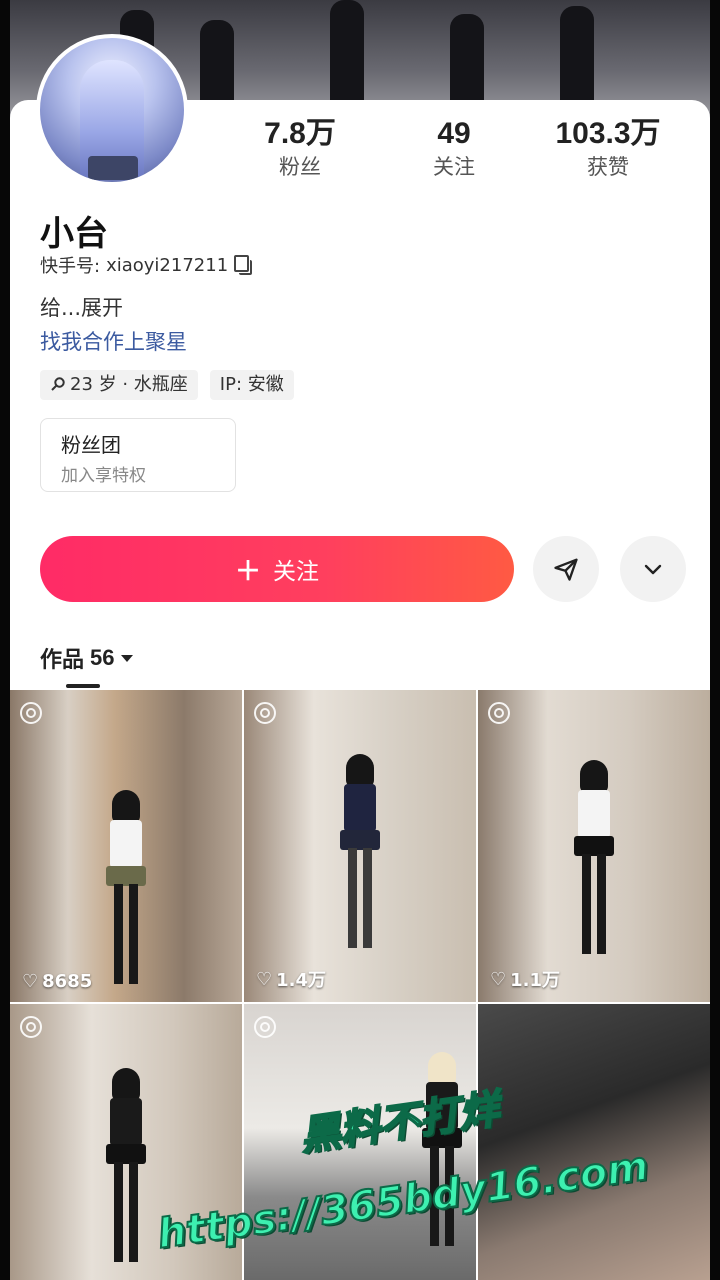  I want to click on right-edge, so click(715, 640).